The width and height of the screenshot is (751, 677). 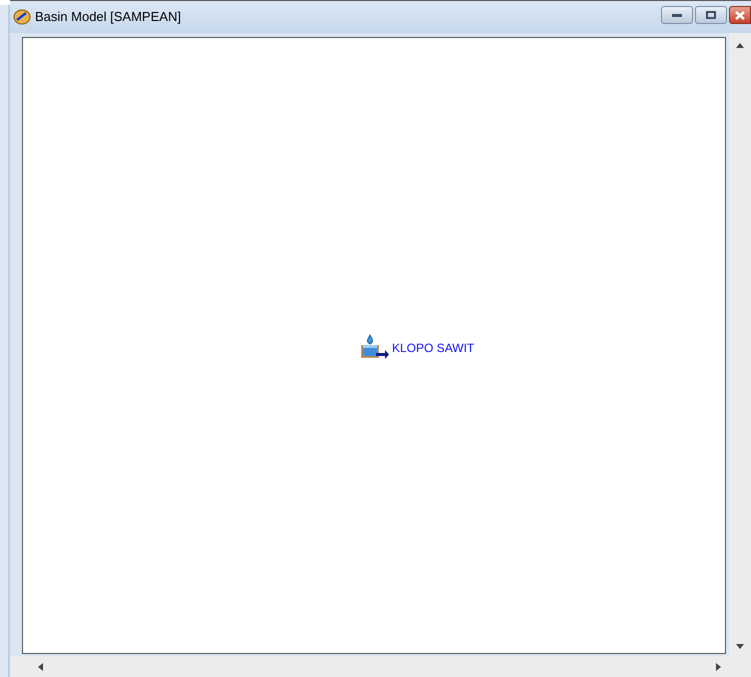 I want to click on maximize-button, so click(x=711, y=15).